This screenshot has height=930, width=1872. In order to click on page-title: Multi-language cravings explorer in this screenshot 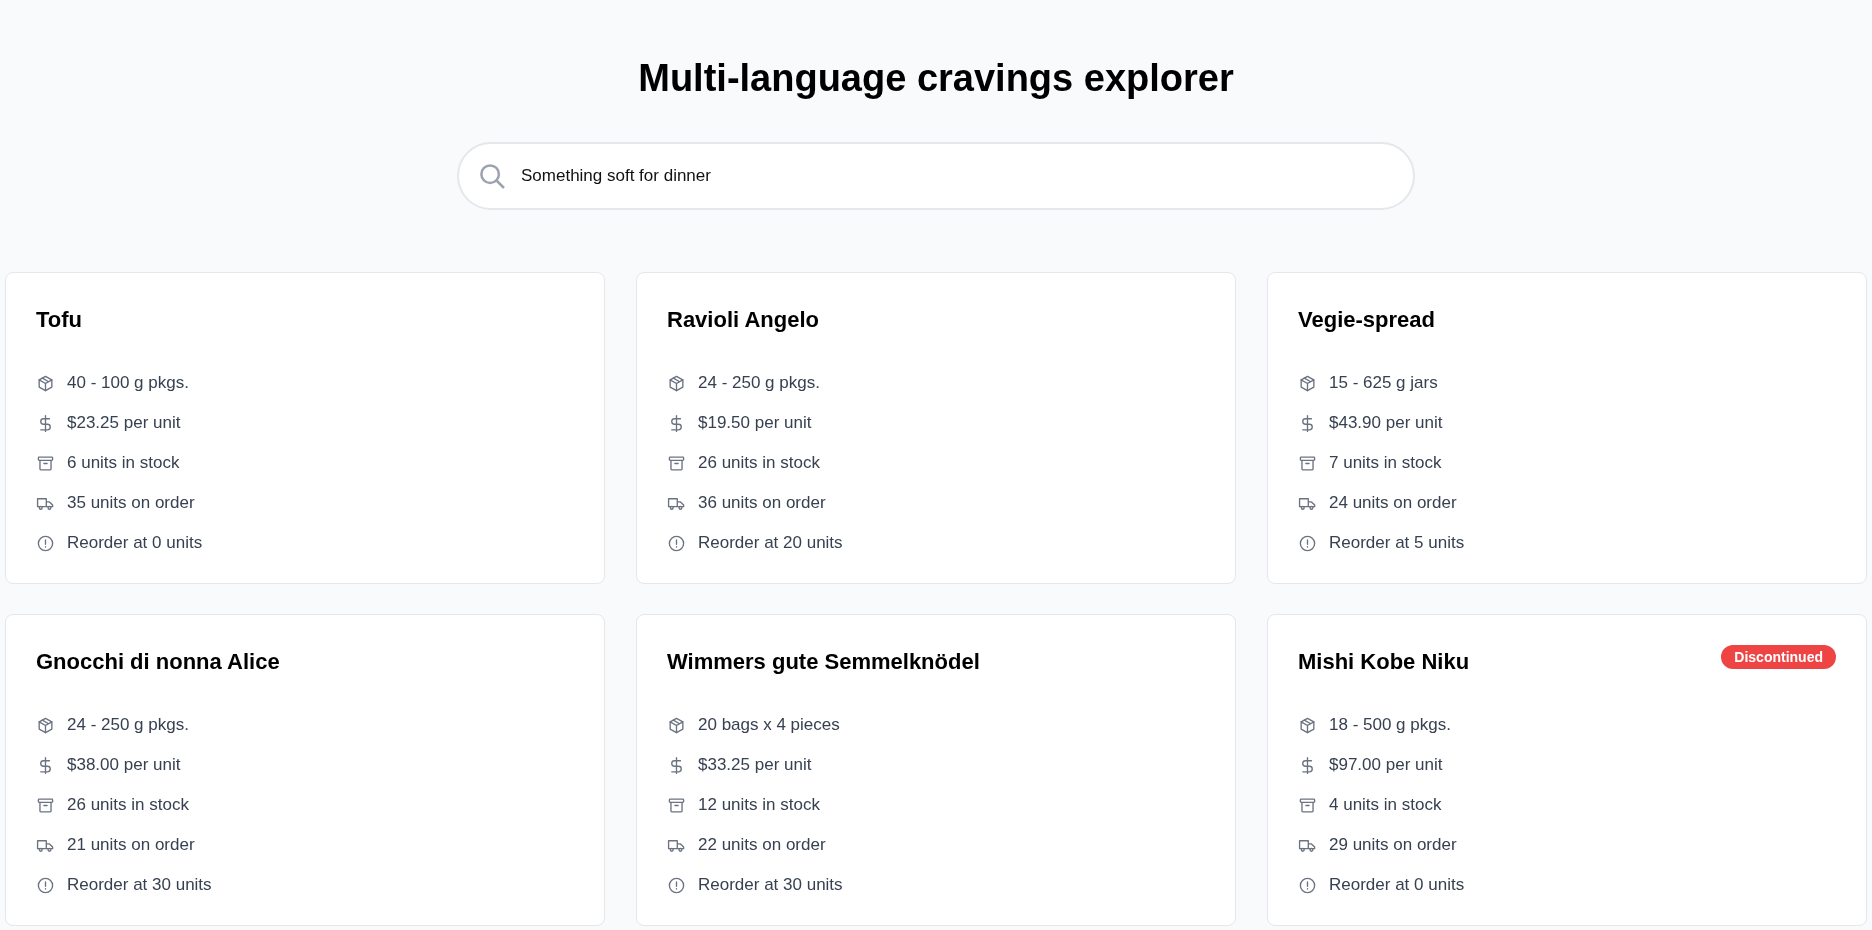, I will do `click(936, 78)`.